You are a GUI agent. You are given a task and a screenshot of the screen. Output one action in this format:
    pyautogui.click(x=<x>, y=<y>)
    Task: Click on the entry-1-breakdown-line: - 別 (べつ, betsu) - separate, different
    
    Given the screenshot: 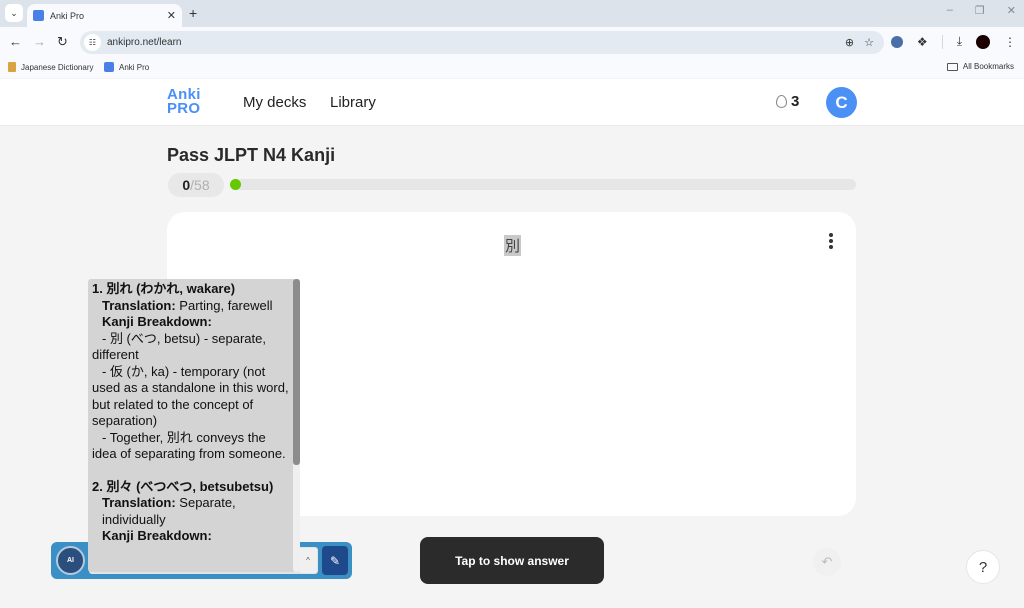 What is the action you would take?
    pyautogui.click(x=179, y=346)
    